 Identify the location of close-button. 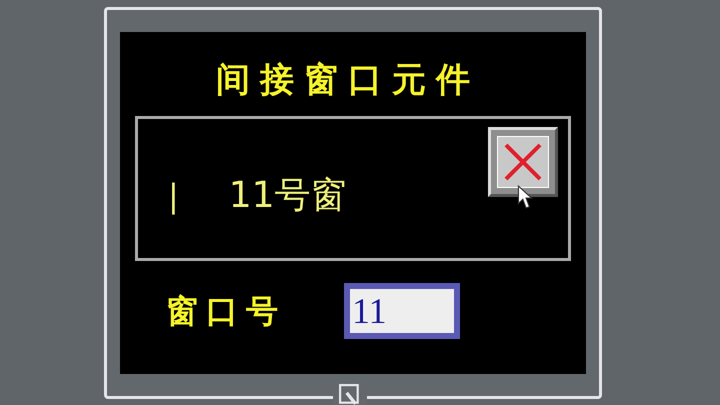
(523, 162).